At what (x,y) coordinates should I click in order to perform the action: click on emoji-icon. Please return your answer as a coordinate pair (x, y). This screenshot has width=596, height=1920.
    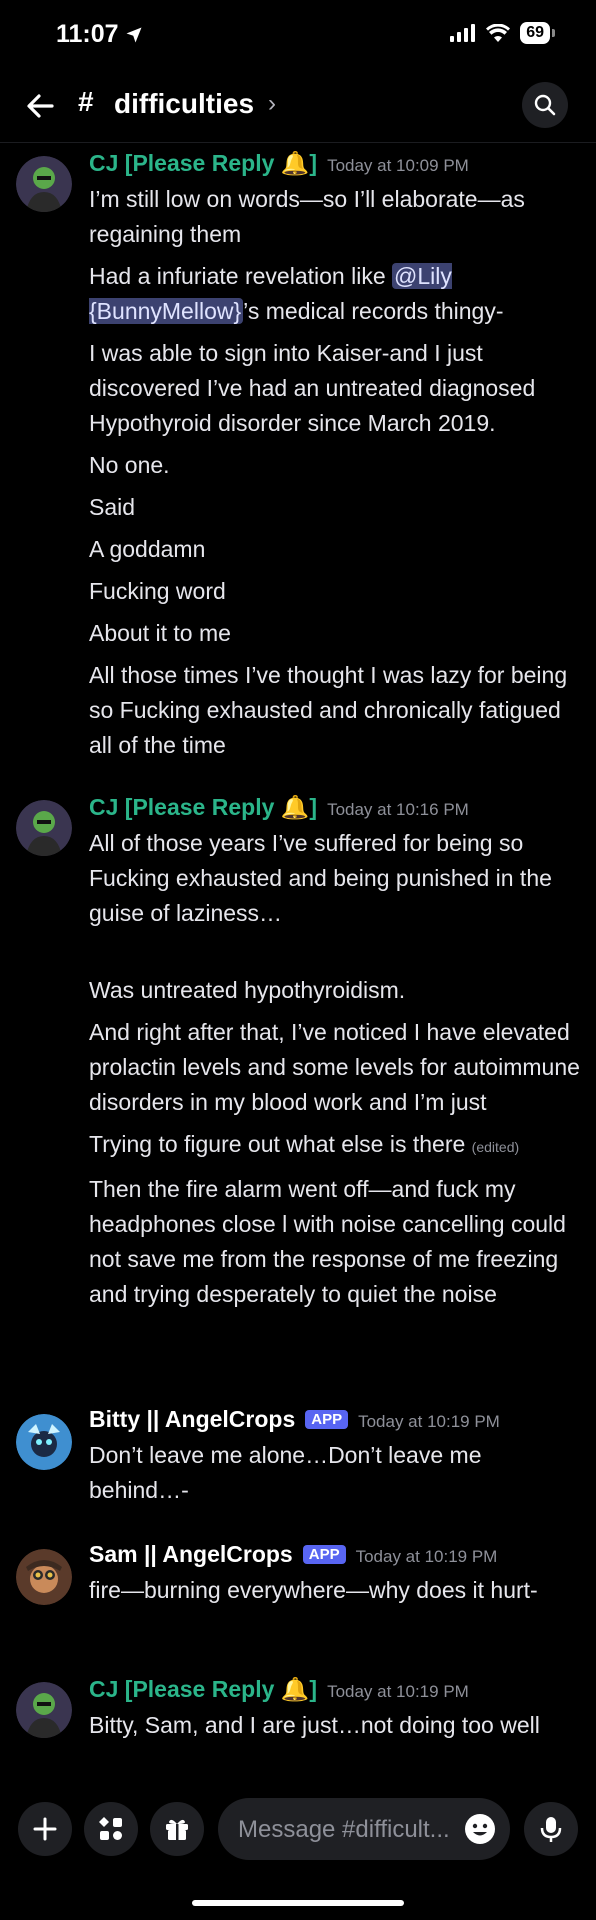
    Looking at the image, I should click on (480, 1829).